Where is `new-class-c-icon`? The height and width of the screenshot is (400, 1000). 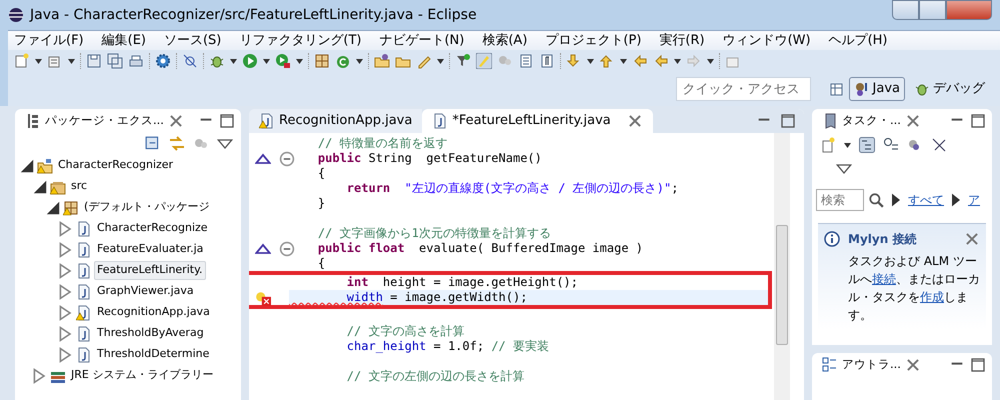
new-class-c-icon is located at coordinates (343, 61).